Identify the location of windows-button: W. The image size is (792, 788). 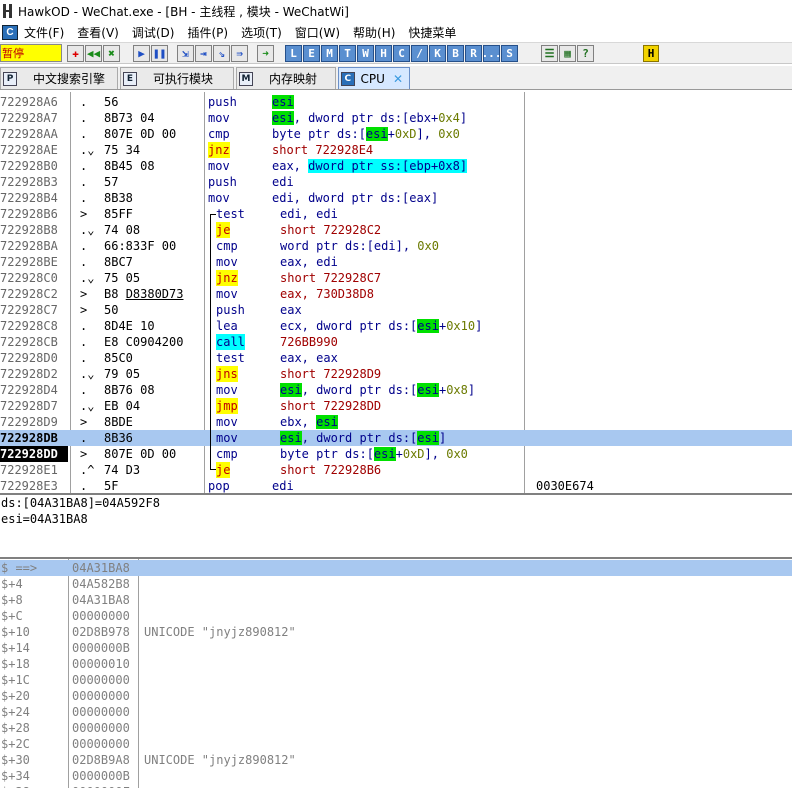
(365, 53).